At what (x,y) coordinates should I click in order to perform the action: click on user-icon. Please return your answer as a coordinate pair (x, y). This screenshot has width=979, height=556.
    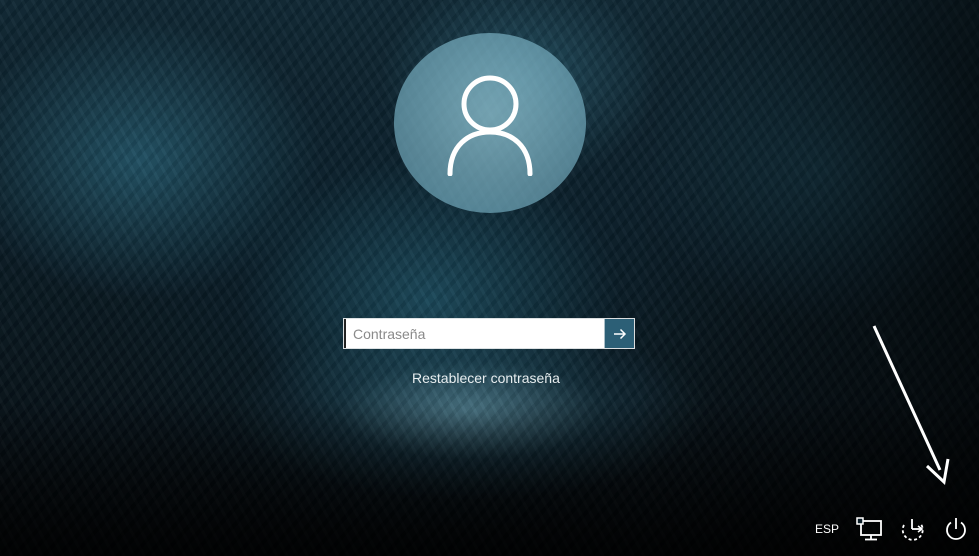
    Looking at the image, I should click on (490, 125).